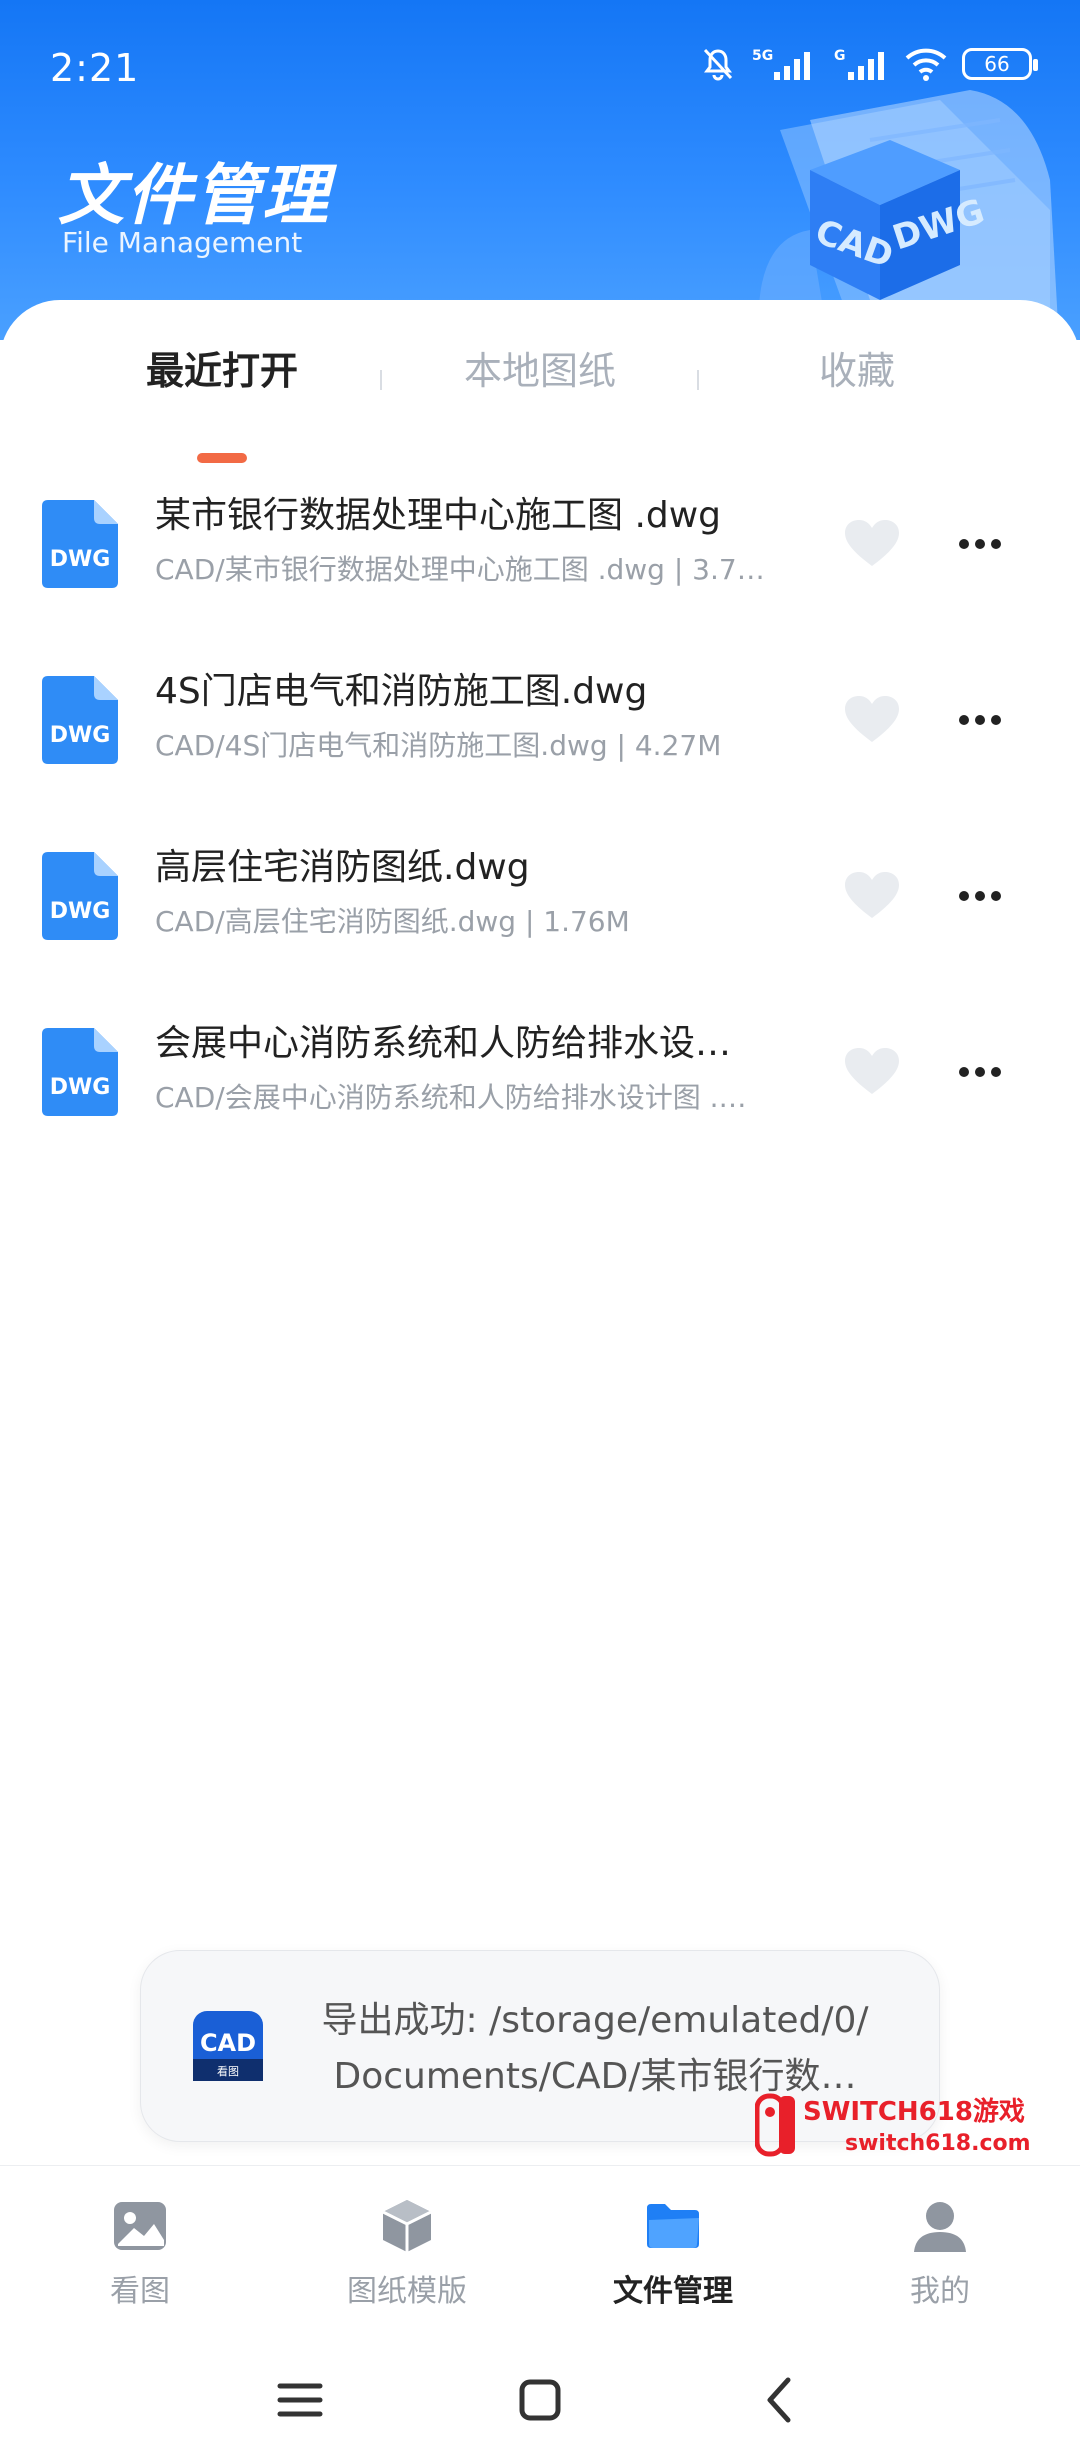 The height and width of the screenshot is (2460, 1080). Describe the element at coordinates (401, 691) in the screenshot. I see `file-name: 4S门店电气和消防施工图.dwg` at that location.